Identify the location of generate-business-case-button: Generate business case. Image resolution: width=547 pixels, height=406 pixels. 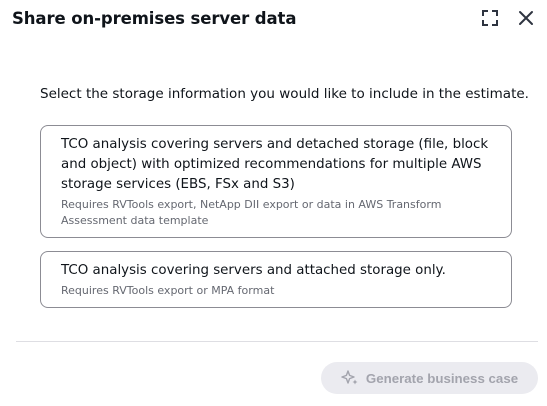
(429, 378).